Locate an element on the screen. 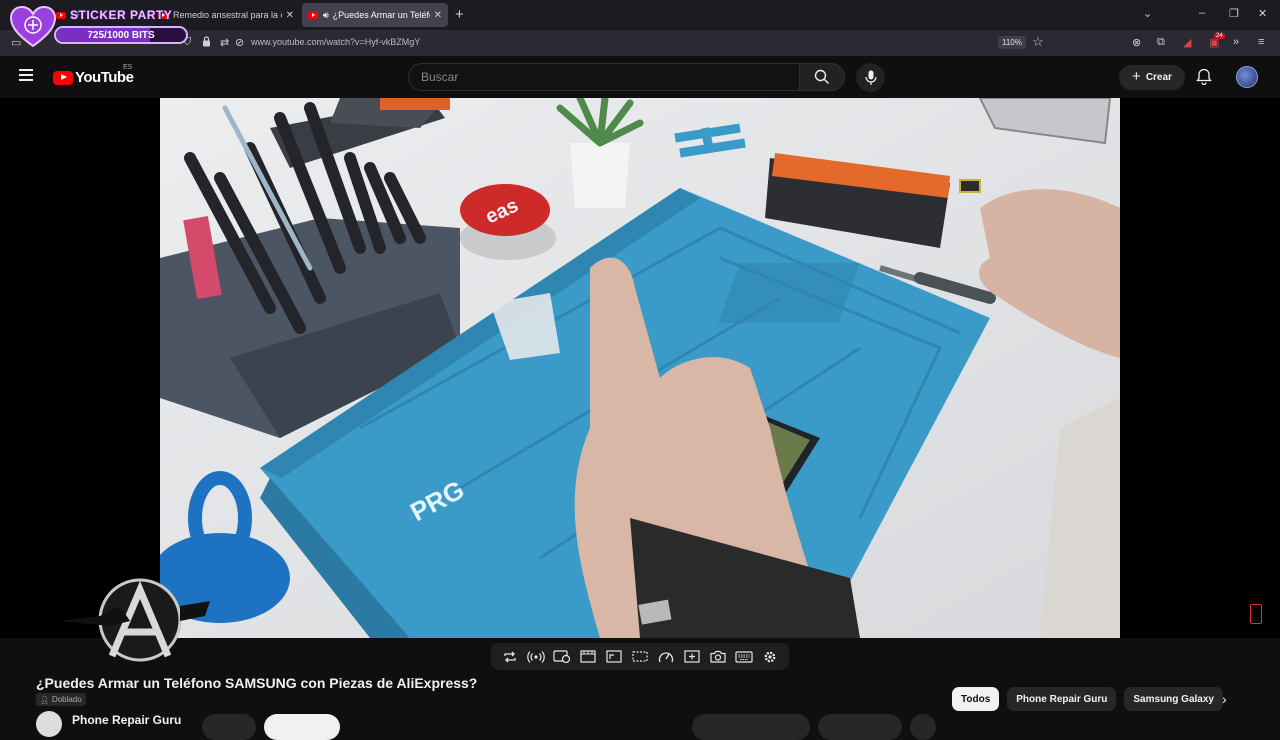  speaker-icon: 🔊︎ is located at coordinates (326, 15).